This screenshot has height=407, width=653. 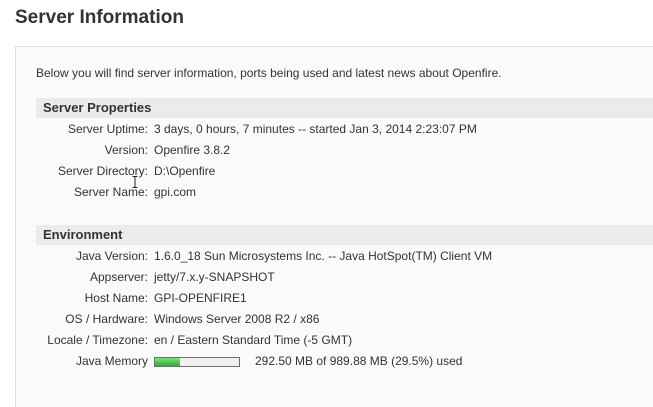 I want to click on host-name-row: Host Name: GPI-OPENFIRE1, so click(x=344, y=298).